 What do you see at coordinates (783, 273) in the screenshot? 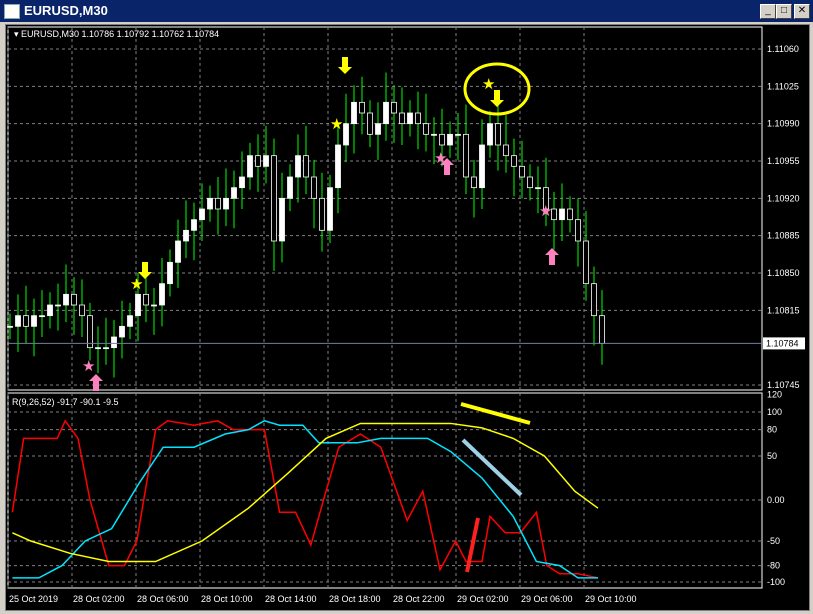
I see `price-tick-label: 1.10850` at bounding box center [783, 273].